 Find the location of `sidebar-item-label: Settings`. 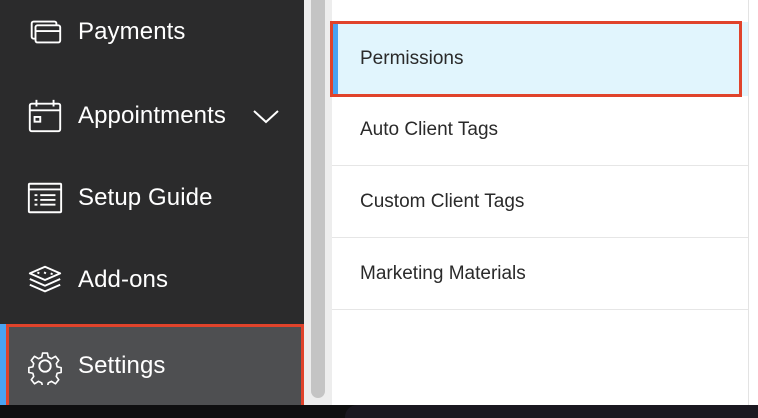

sidebar-item-label: Settings is located at coordinates (122, 365).